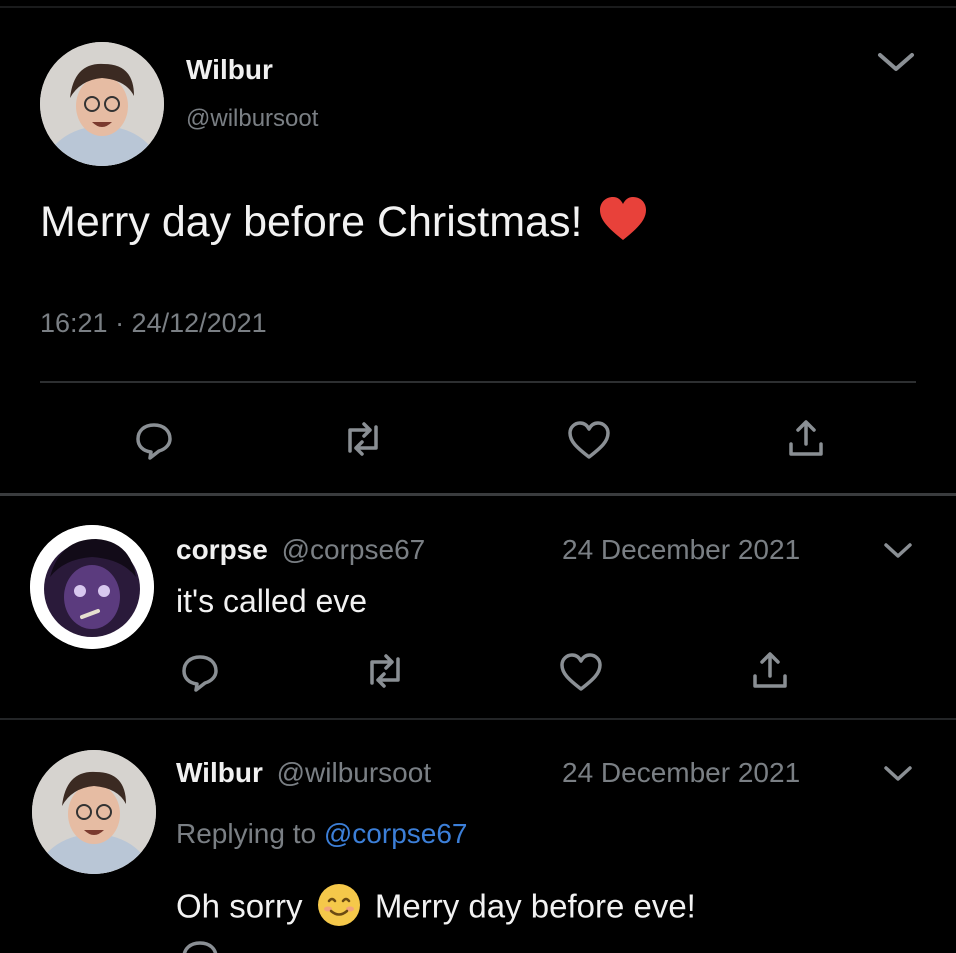 The width and height of the screenshot is (956, 953). What do you see at coordinates (623, 224) in the screenshot?
I see `heart-emoji` at bounding box center [623, 224].